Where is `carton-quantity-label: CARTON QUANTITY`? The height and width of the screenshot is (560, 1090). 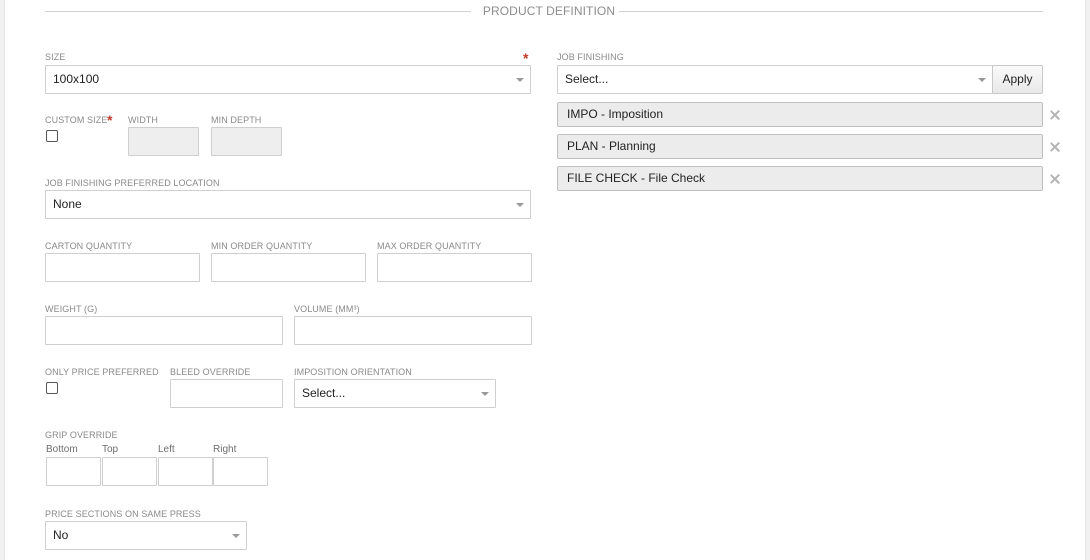
carton-quantity-label: CARTON QUANTITY is located at coordinates (89, 246).